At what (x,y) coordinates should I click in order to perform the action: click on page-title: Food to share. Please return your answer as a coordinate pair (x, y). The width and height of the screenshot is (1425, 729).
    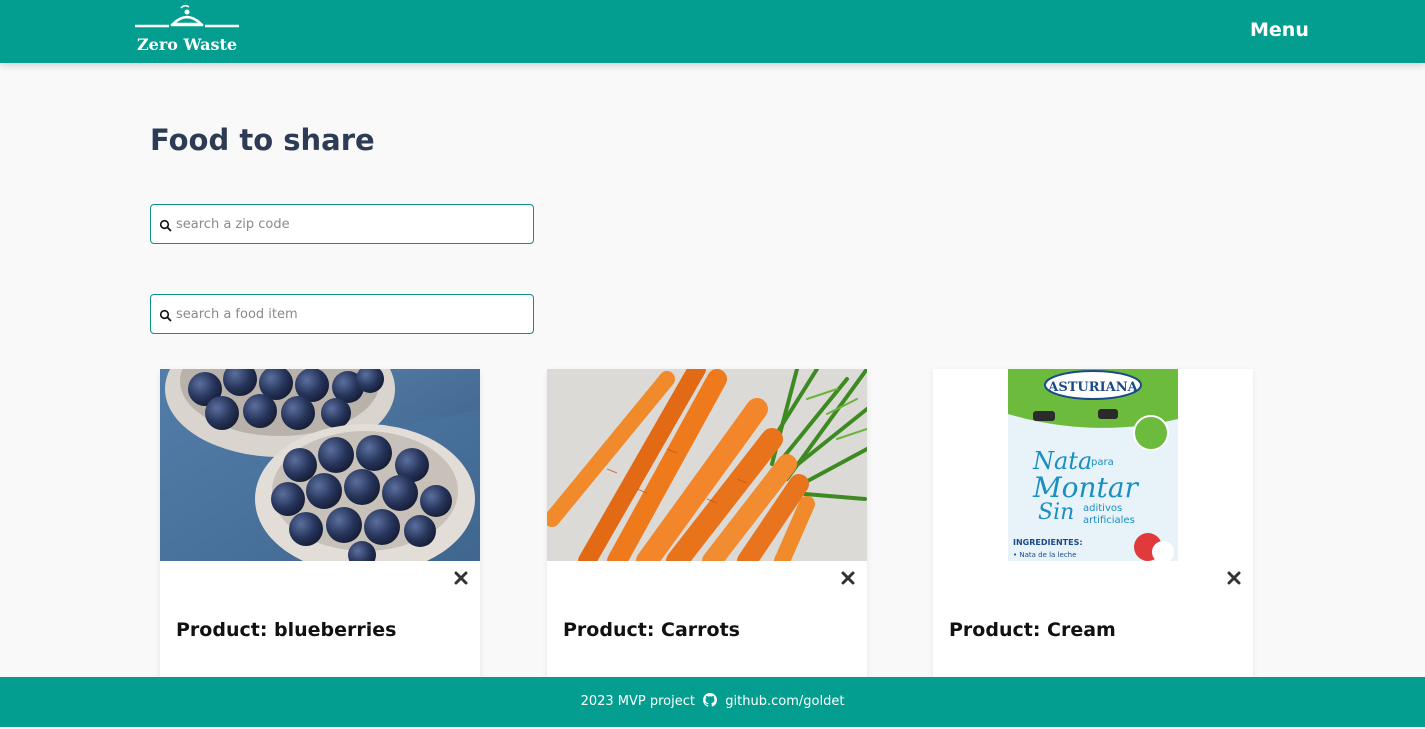
    Looking at the image, I should click on (262, 140).